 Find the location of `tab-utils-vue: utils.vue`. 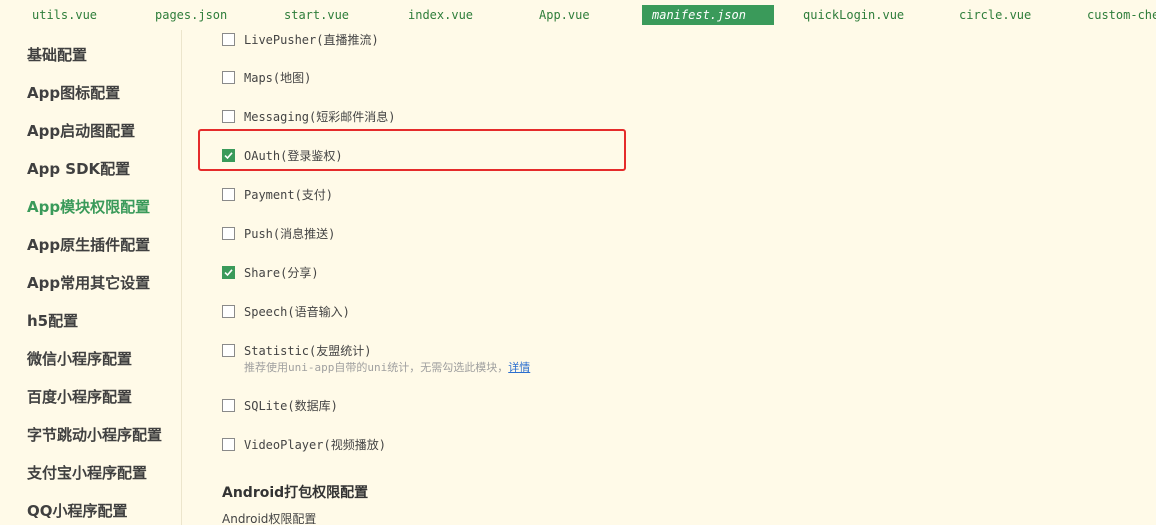

tab-utils-vue: utils.vue is located at coordinates (64, 15).